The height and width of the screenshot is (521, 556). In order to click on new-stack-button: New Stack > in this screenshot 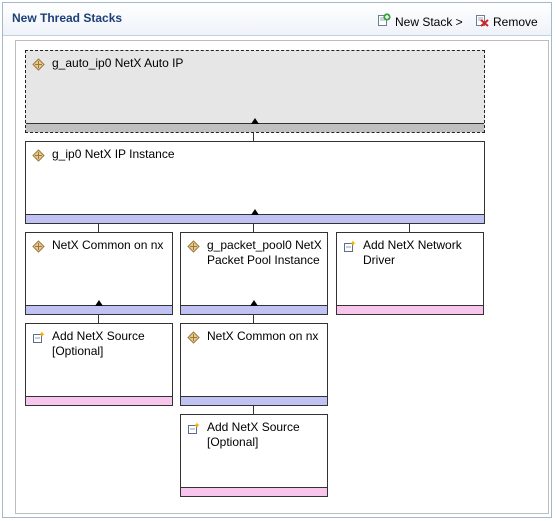, I will do `click(420, 21)`.